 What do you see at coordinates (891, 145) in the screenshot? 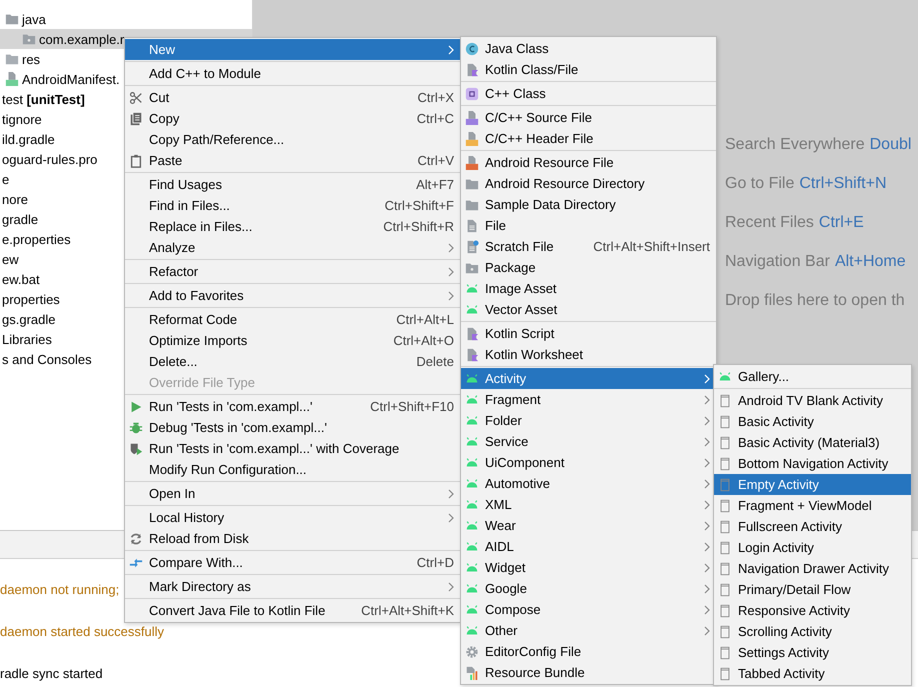
I see `shortcut-text: Doubl` at bounding box center [891, 145].